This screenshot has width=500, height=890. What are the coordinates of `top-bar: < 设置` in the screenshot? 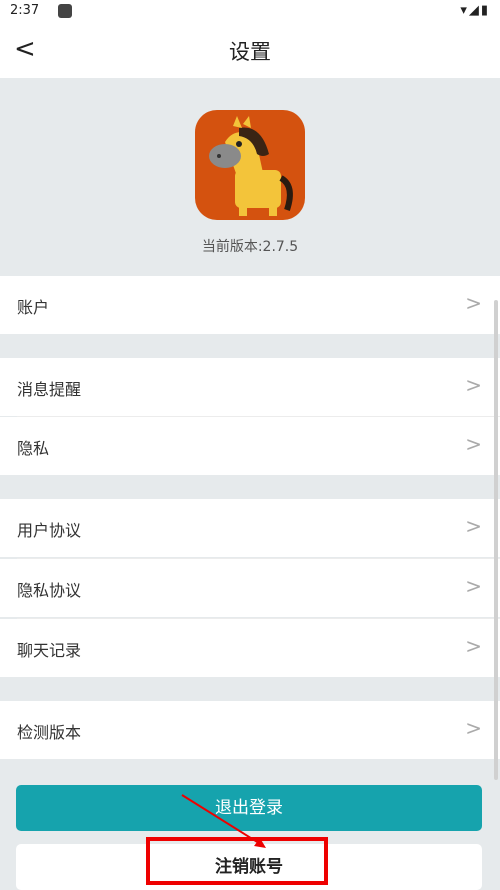 It's located at (250, 50).